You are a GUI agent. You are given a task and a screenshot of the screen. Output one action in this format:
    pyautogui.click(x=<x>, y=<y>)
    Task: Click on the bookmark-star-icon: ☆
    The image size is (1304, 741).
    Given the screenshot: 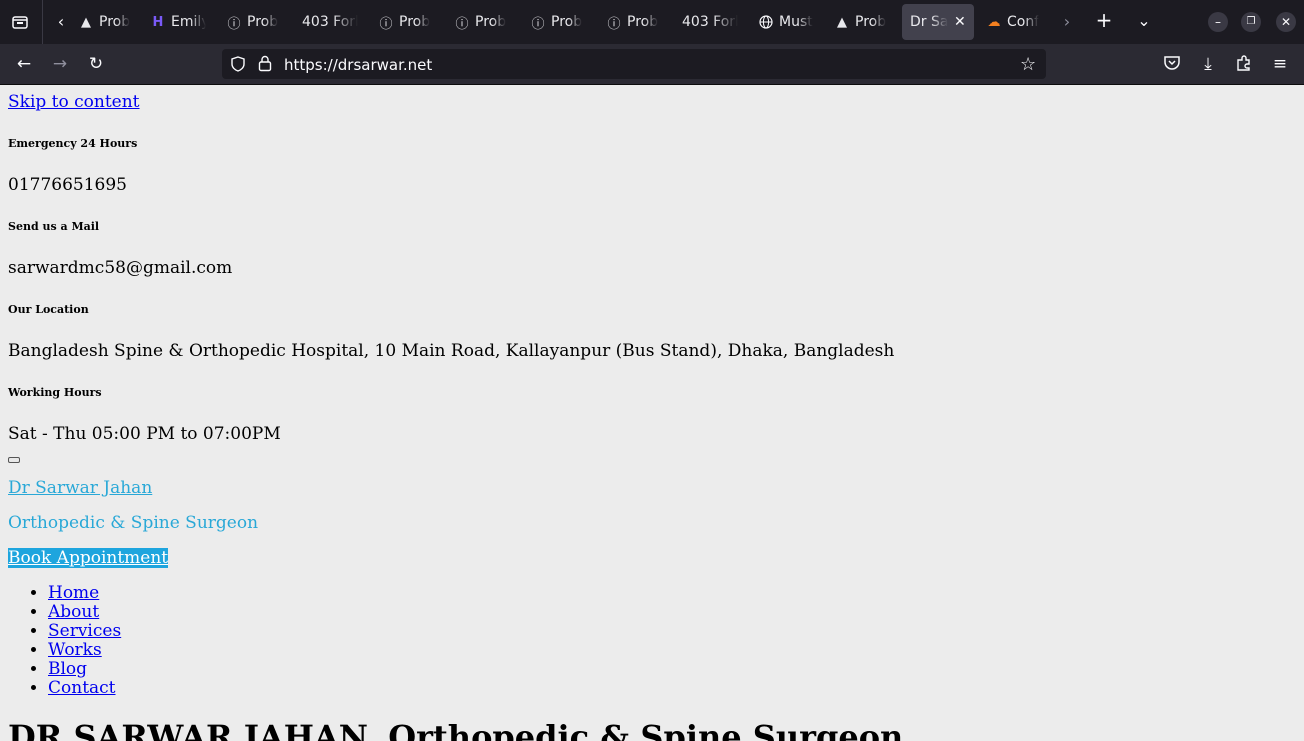 What is the action you would take?
    pyautogui.click(x=1028, y=64)
    